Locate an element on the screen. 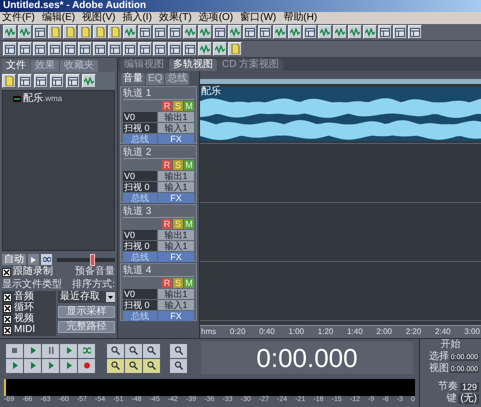 The height and width of the screenshot is (407, 481). menu-item: 插入(I) is located at coordinates (137, 18).